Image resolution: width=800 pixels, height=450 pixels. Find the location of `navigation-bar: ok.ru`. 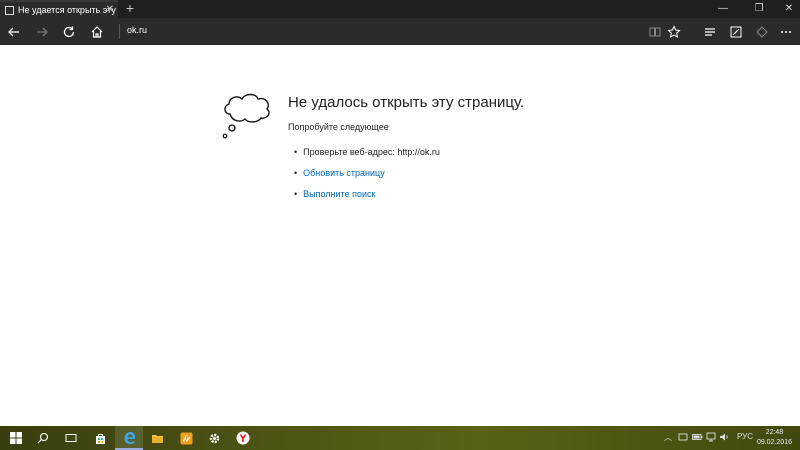

navigation-bar: ok.ru is located at coordinates (400, 31).